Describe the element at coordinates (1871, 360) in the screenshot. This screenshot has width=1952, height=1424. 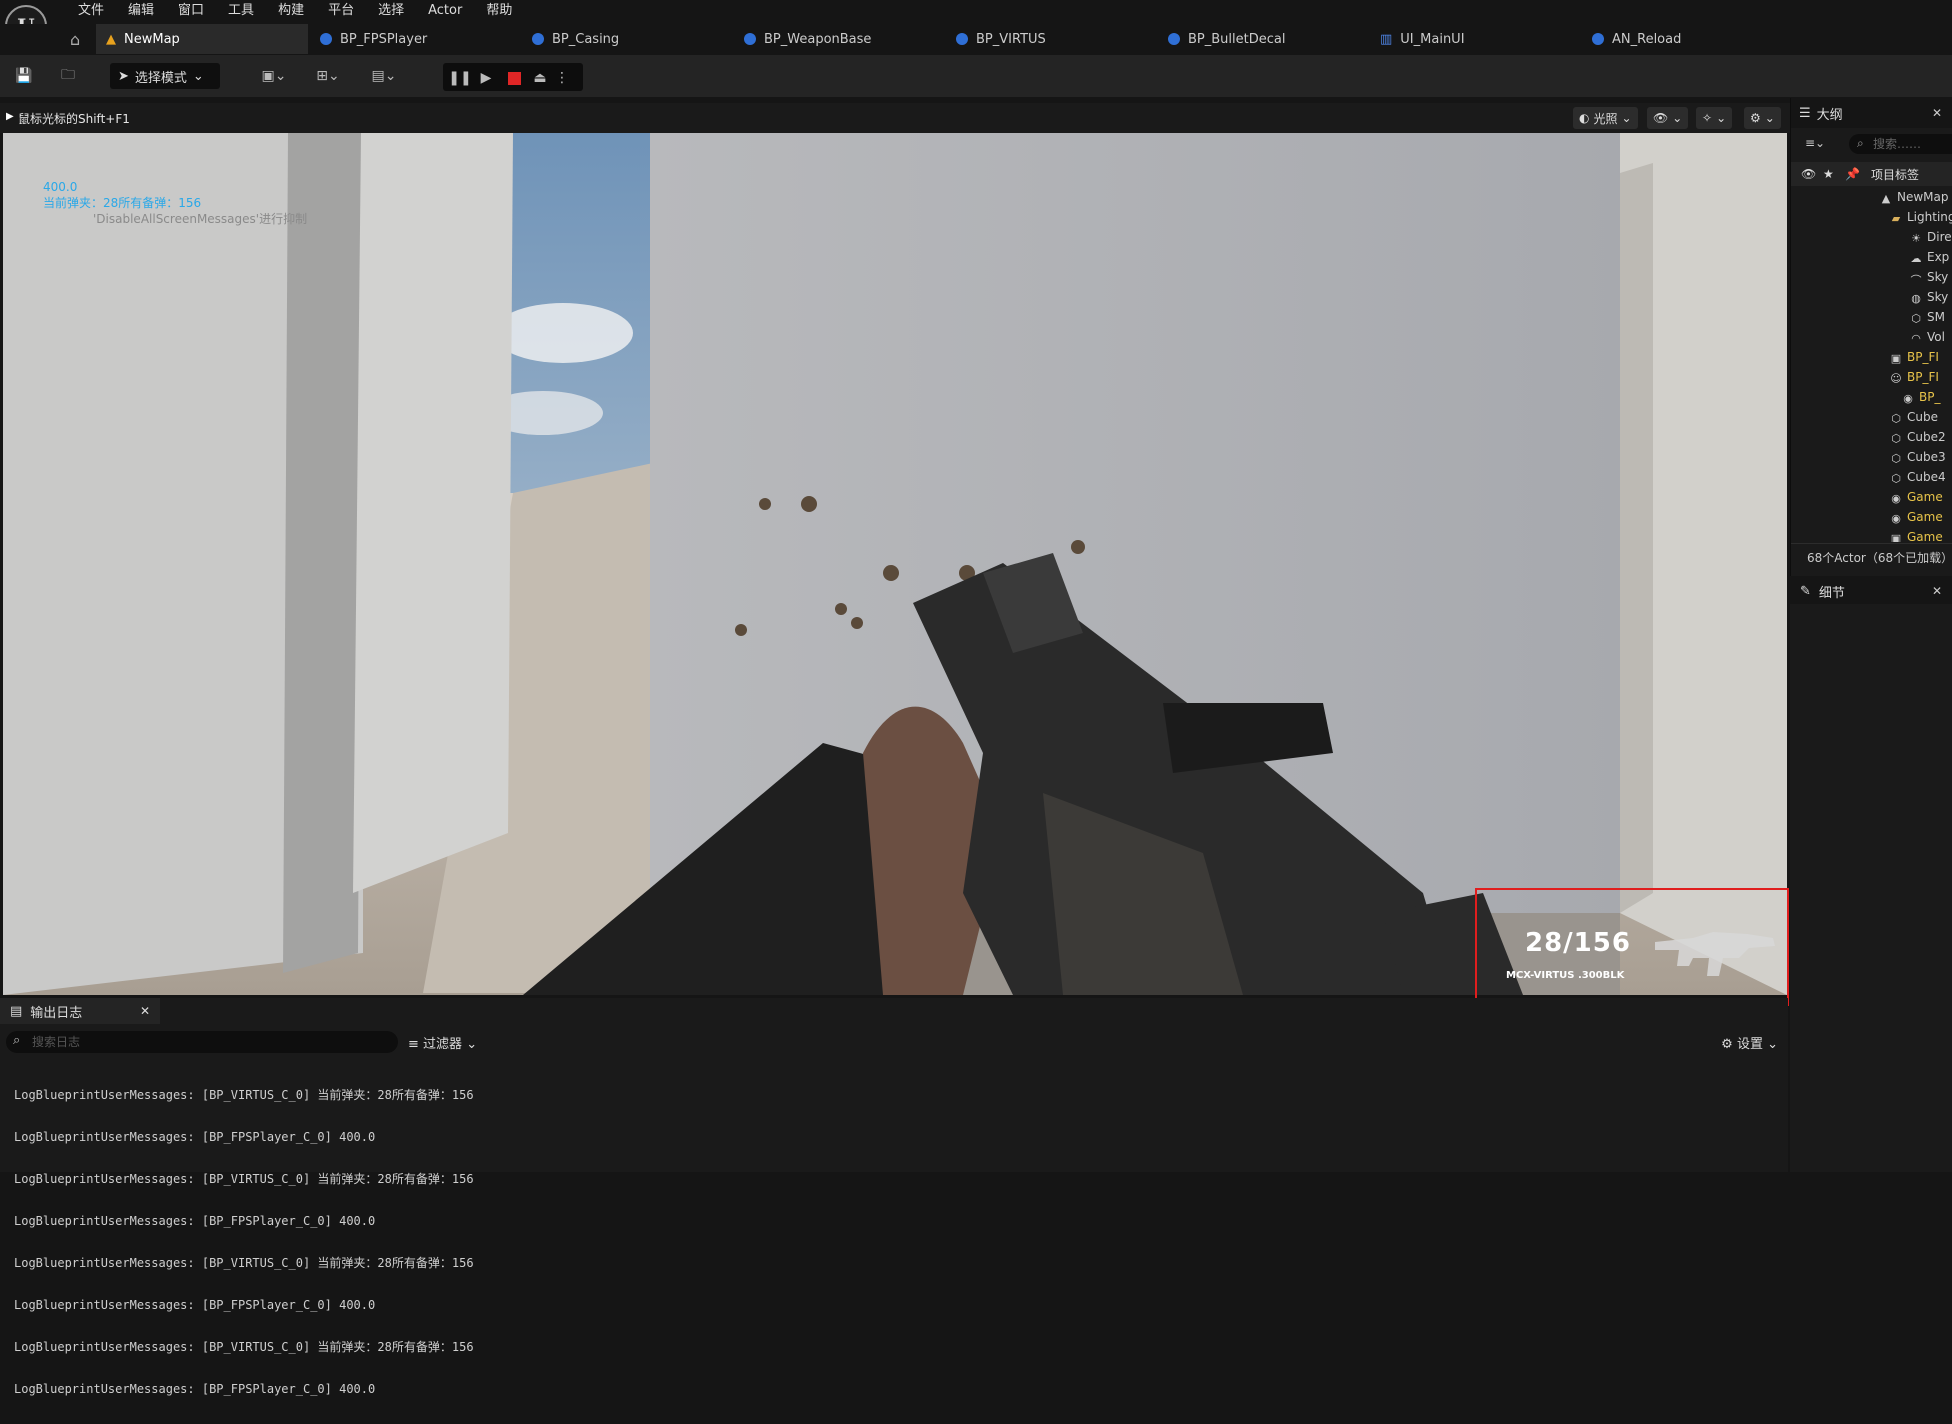
I see `outliner-row: ▣ BP_FI` at that location.